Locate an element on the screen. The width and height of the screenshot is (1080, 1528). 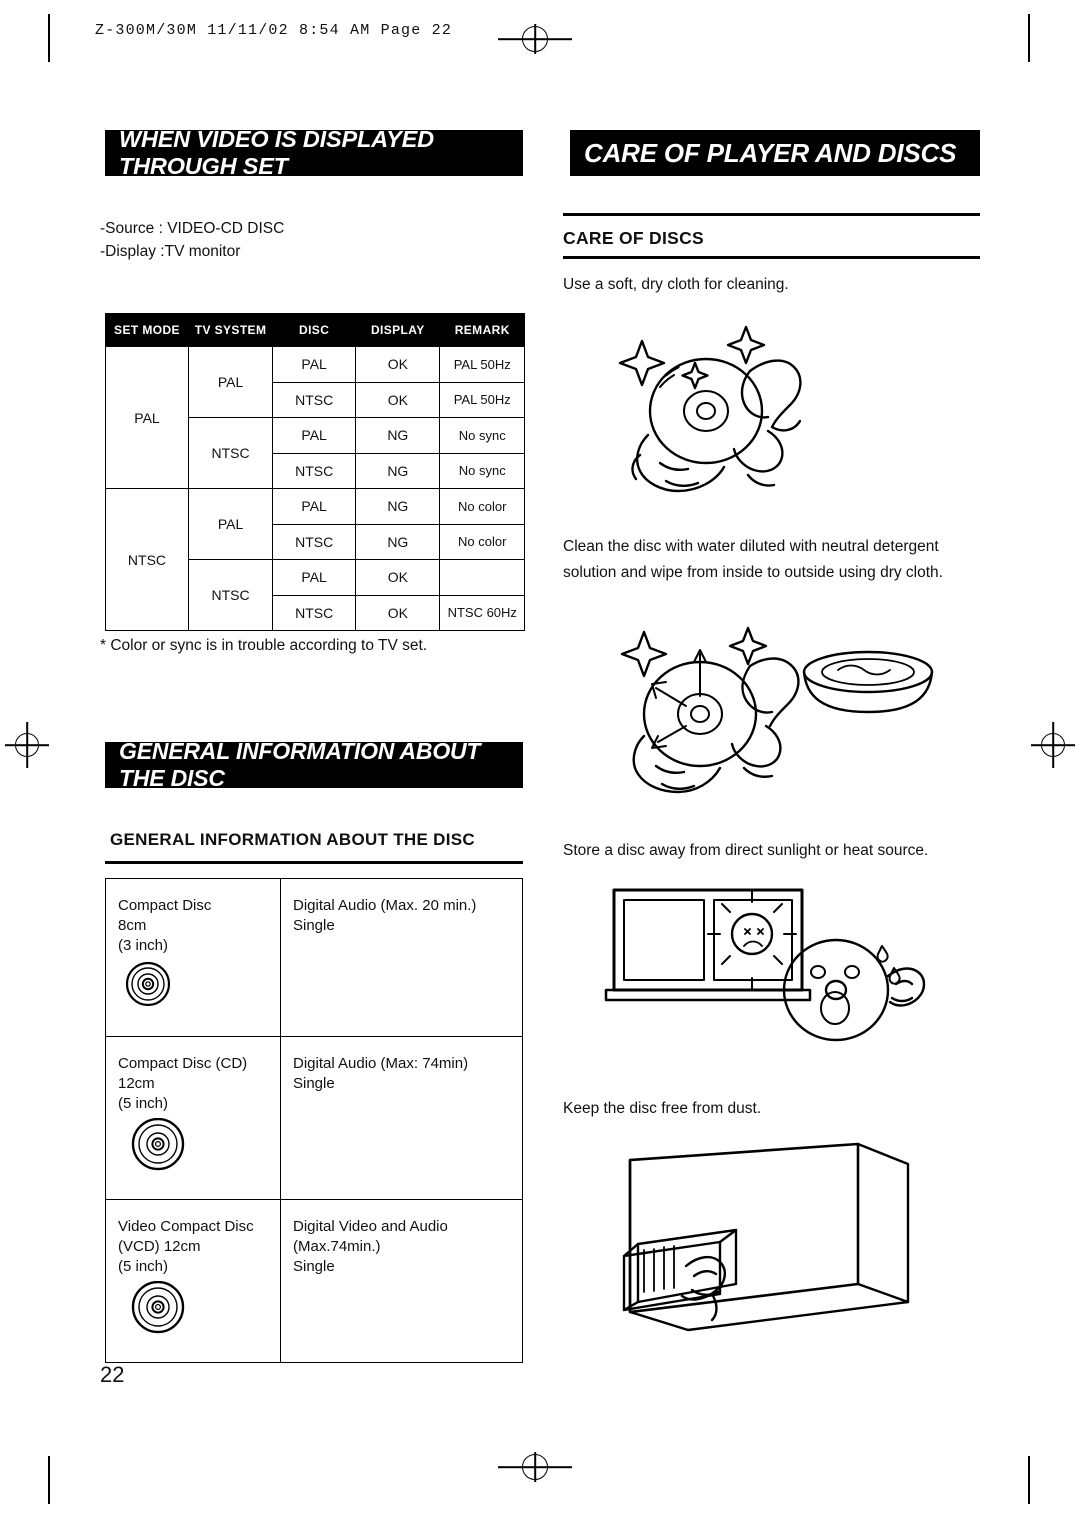
banner-care-of-player: CARE OF PLAYER AND DISCS is located at coordinates (775, 153).